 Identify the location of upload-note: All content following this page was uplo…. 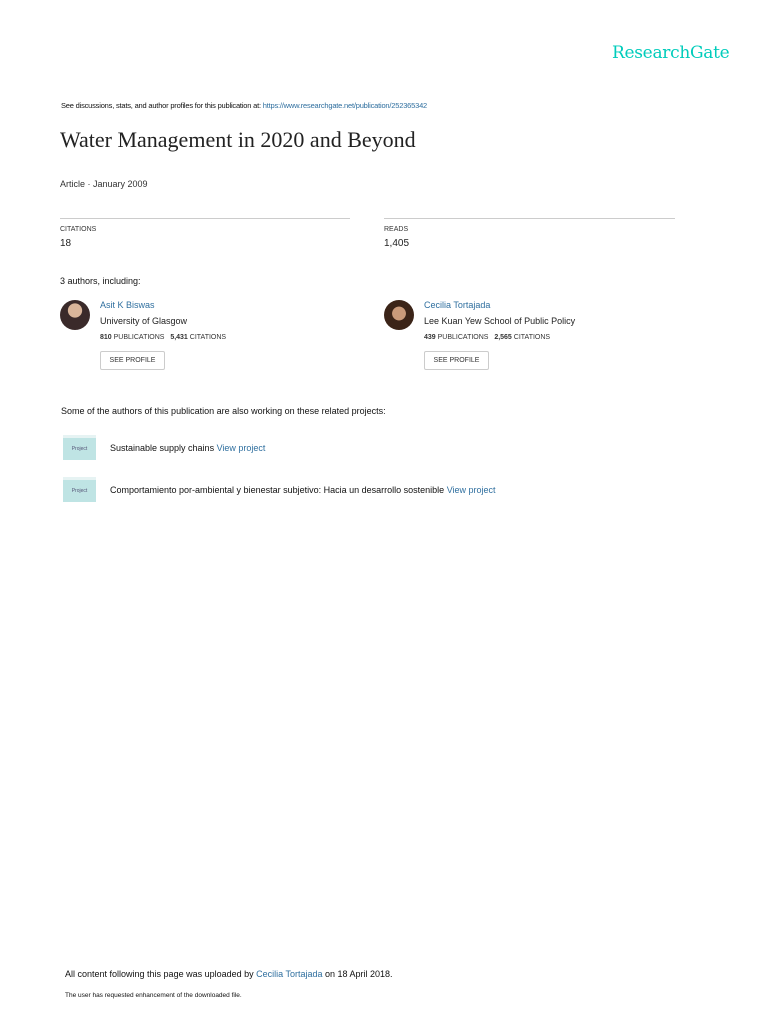
(229, 974).